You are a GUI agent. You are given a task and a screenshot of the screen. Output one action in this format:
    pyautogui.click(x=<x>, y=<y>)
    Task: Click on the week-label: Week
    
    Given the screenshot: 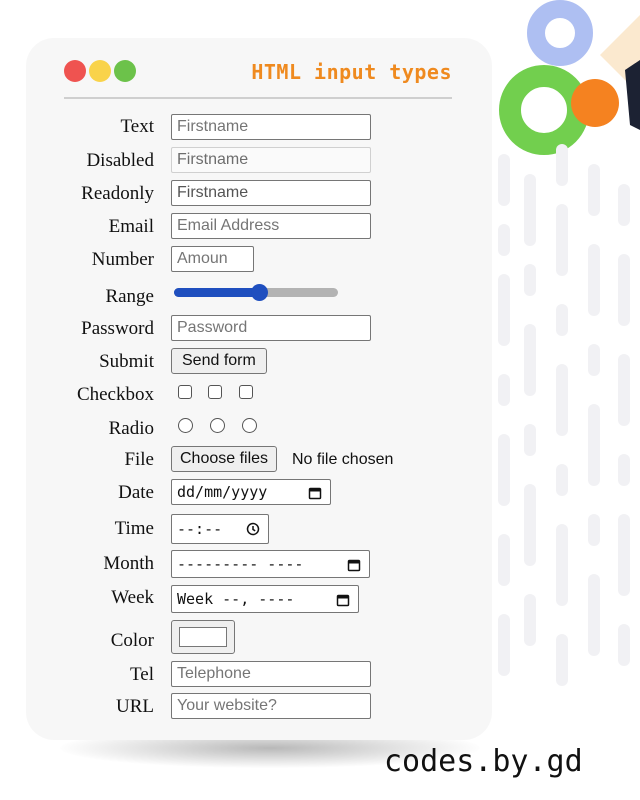 What is the action you would take?
    pyautogui.click(x=132, y=597)
    